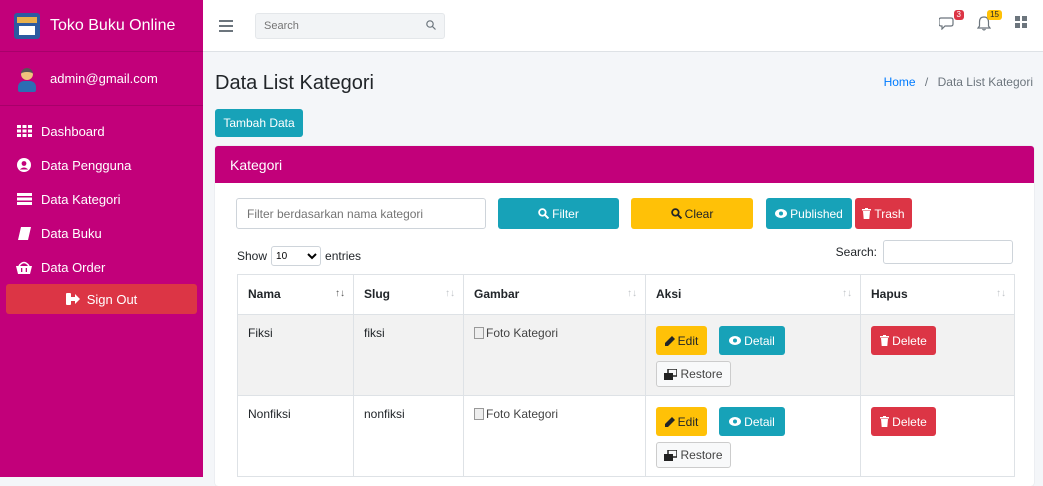 The width and height of the screenshot is (1043, 486). What do you see at coordinates (295, 355) in the screenshot?
I see `cell-nama: Fiksi` at bounding box center [295, 355].